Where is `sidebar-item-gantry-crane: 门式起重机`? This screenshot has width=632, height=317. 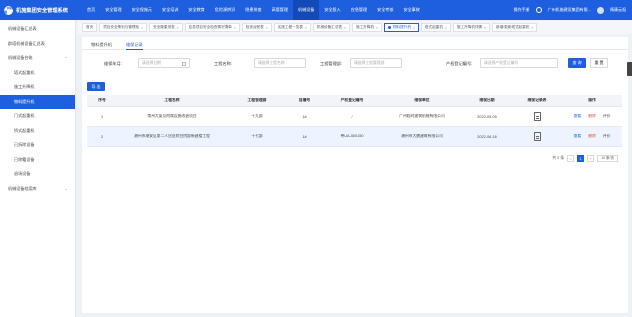
sidebar-item-gantry-crane: 门式起重机 is located at coordinates (37, 116).